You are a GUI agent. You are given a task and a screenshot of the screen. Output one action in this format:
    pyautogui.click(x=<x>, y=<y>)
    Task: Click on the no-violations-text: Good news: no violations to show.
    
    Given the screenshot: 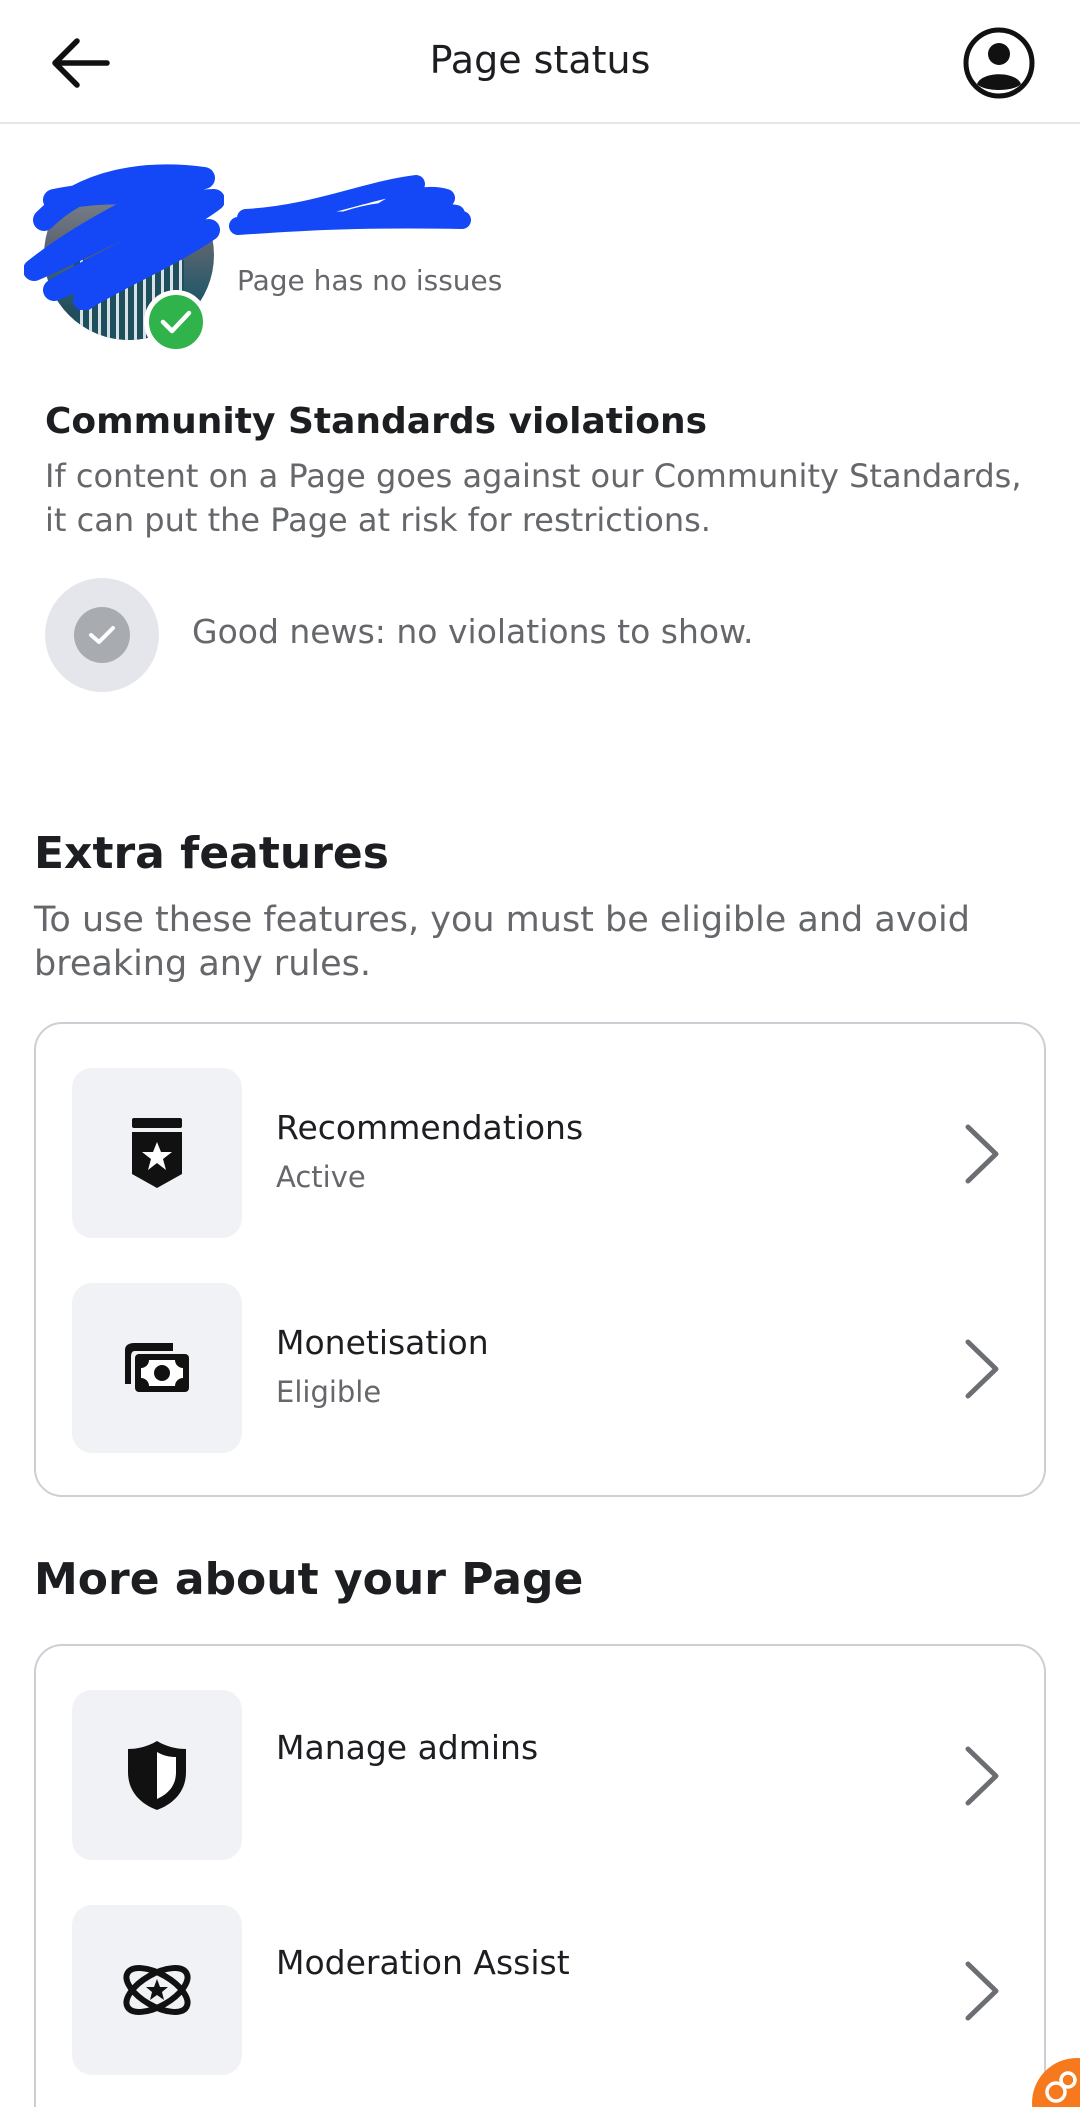 What is the action you would take?
    pyautogui.click(x=473, y=631)
    